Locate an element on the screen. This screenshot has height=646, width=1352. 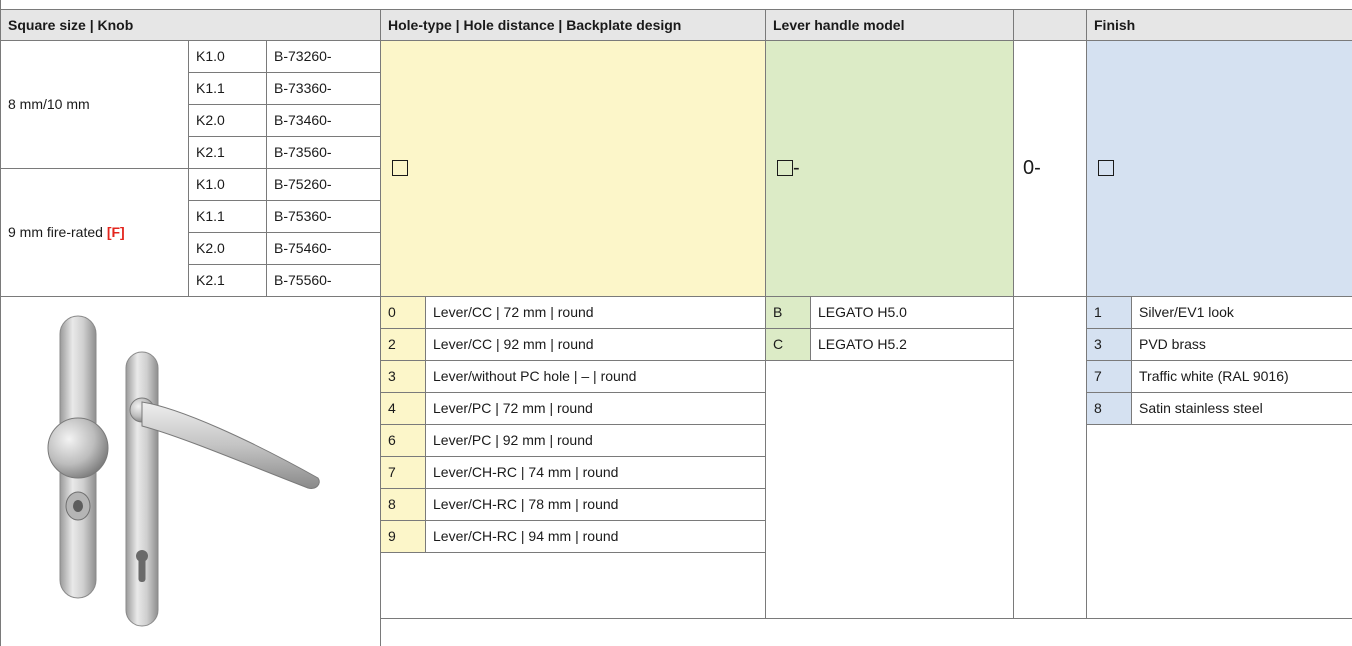
lever-code: C is located at coordinates (787, 344).